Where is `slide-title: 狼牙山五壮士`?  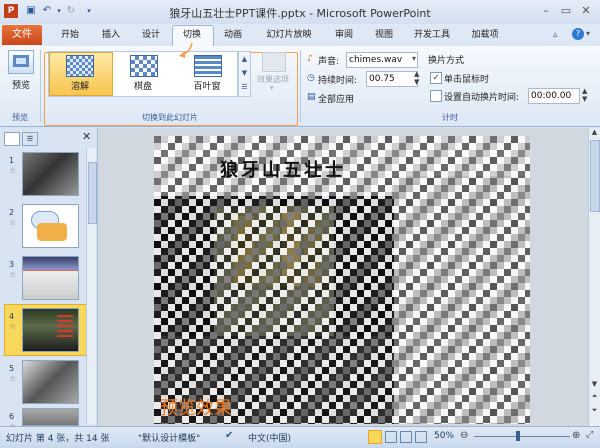
slide-title: 狼牙山五壮士 is located at coordinates (283, 169).